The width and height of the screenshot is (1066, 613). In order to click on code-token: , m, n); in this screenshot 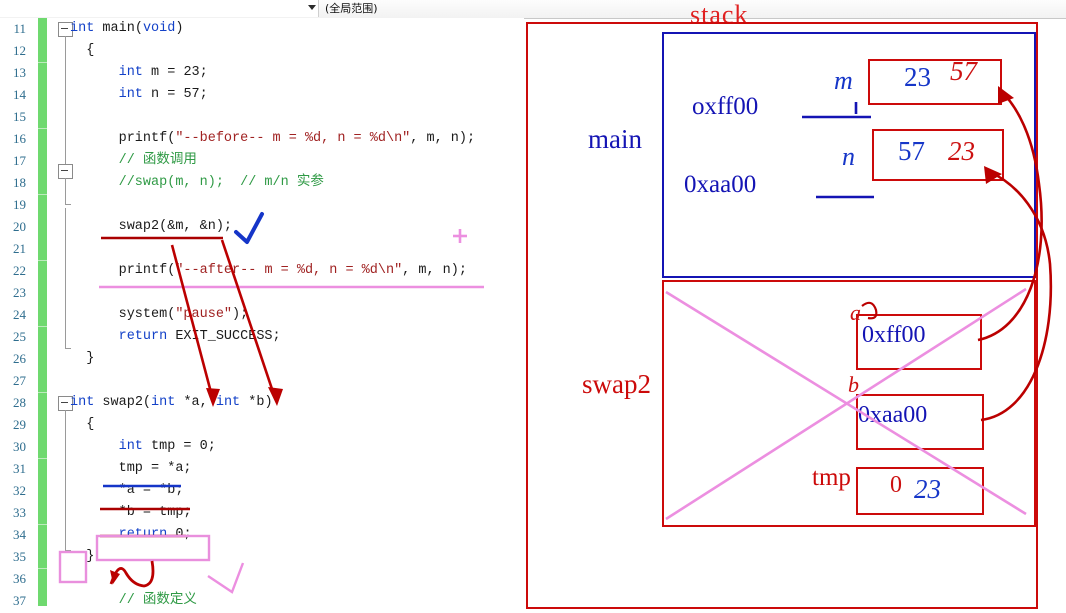, I will do `click(443, 138)`.